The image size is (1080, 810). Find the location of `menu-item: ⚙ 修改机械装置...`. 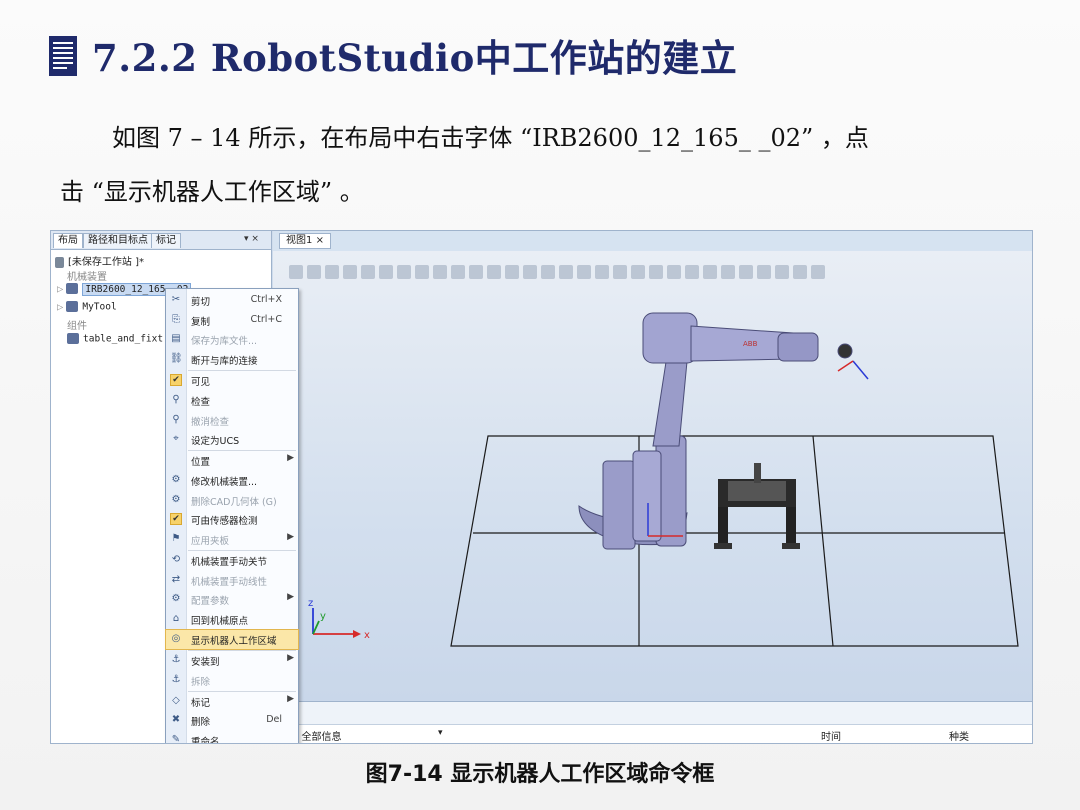

menu-item: ⚙ 修改机械装置... is located at coordinates (232, 480).